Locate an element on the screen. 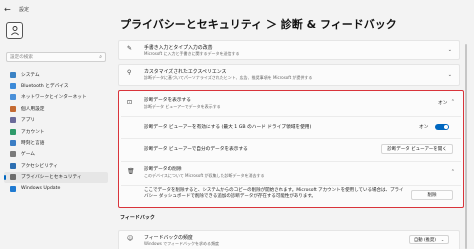  feedback-heading: フィードバック is located at coordinates (137, 218).